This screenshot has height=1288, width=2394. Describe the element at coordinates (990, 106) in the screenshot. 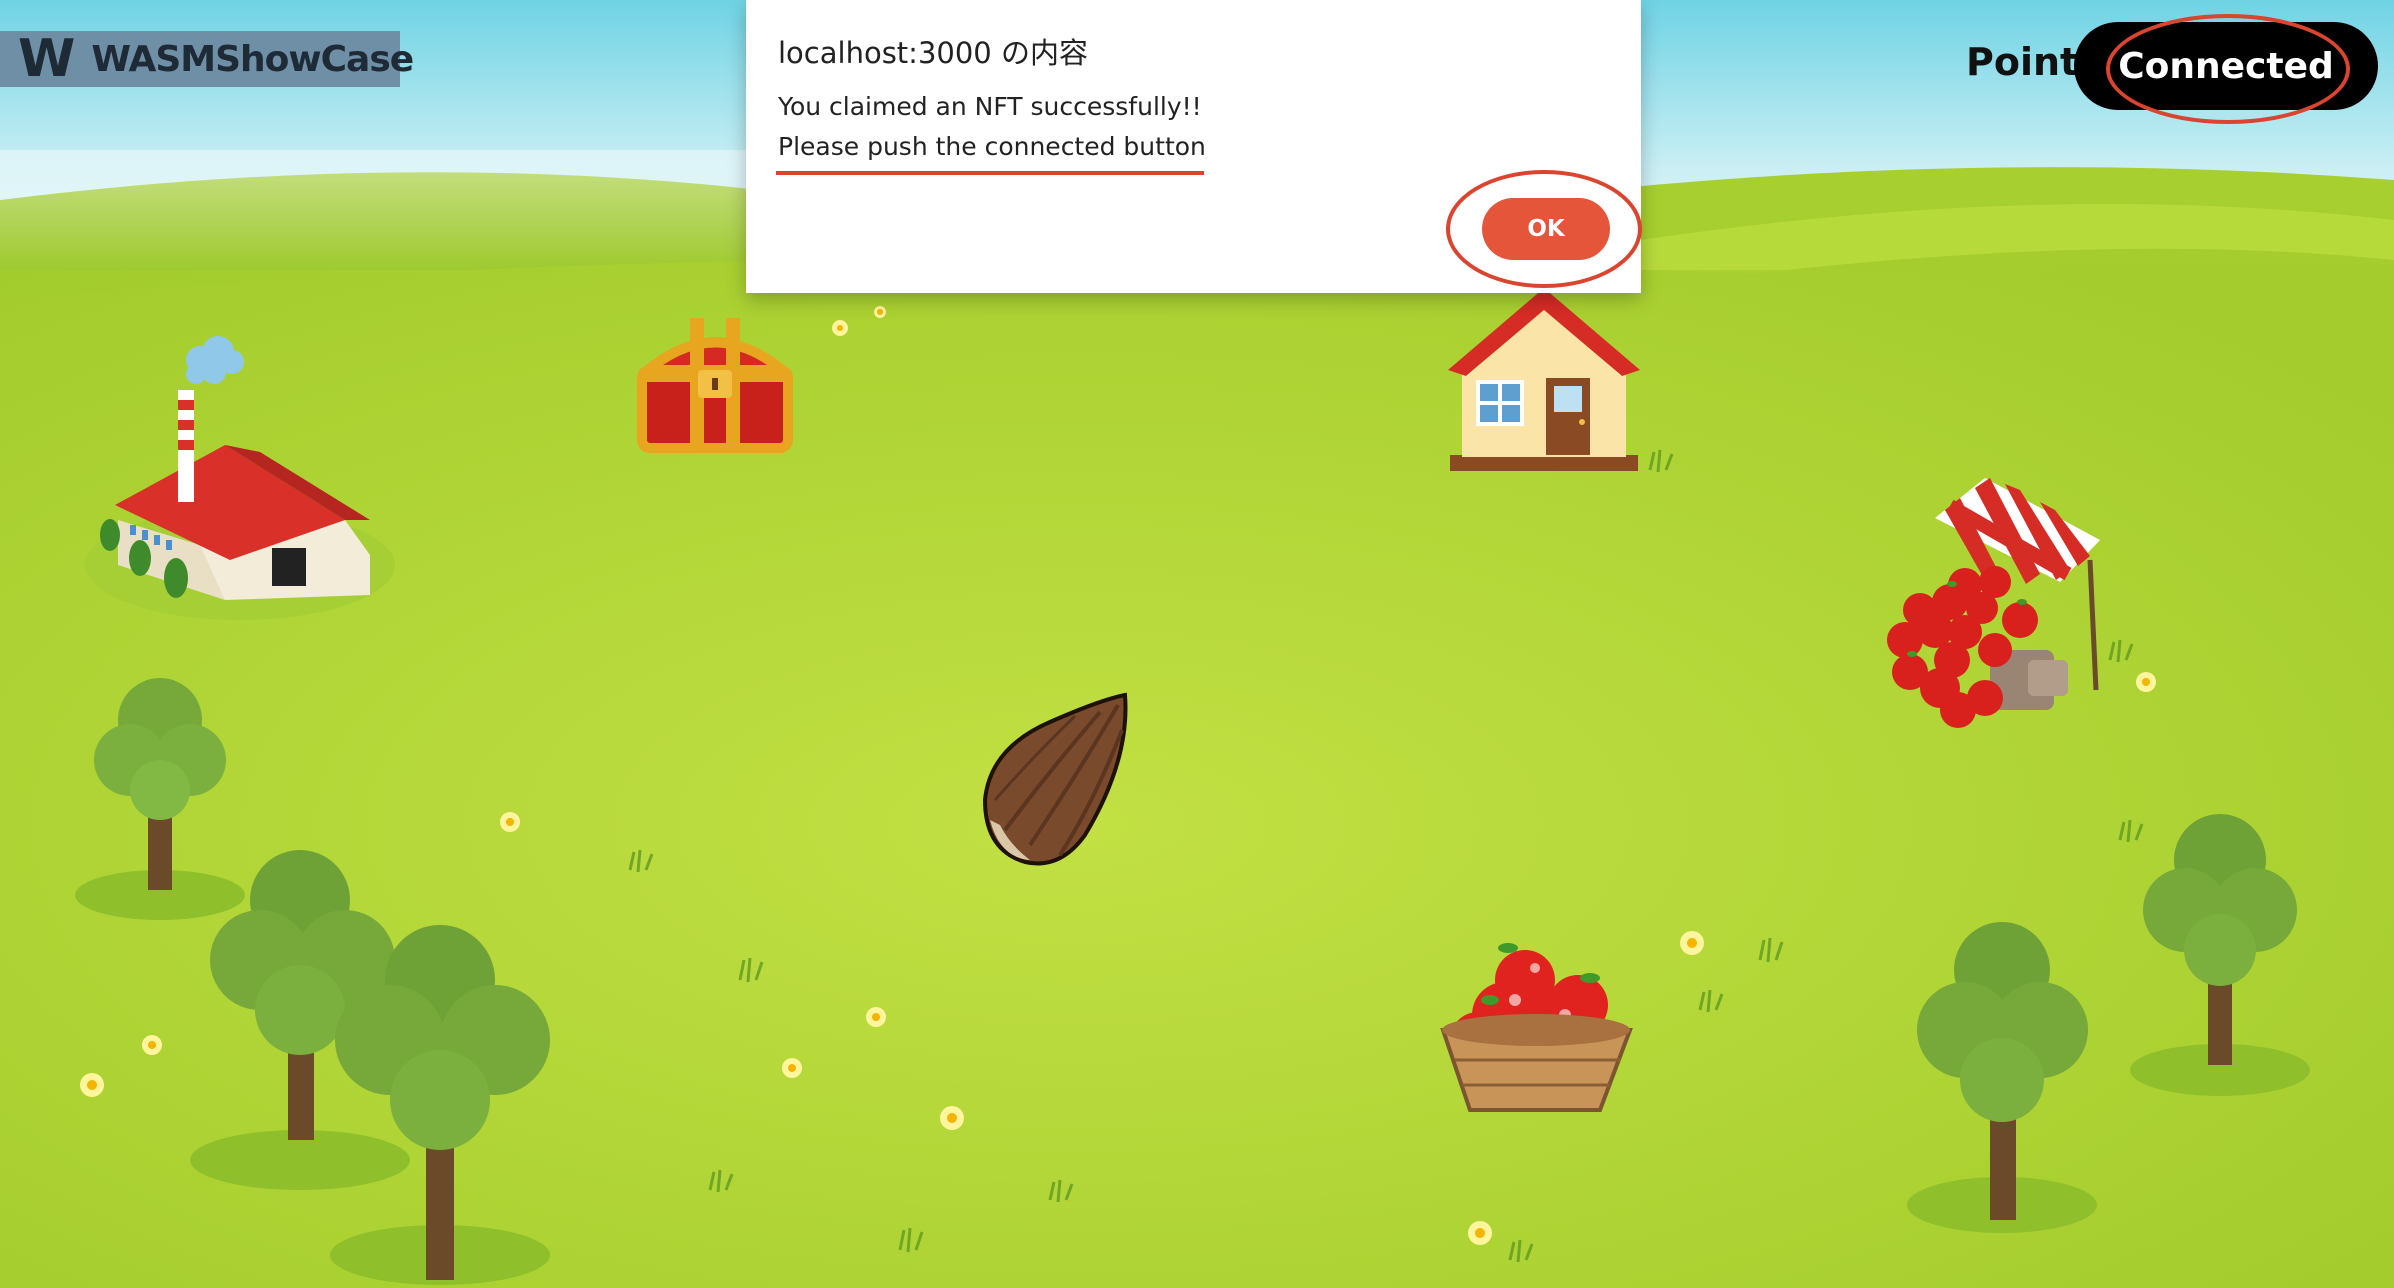

I see `dialog-message-line1: You claimed an NFT successfully!!` at that location.